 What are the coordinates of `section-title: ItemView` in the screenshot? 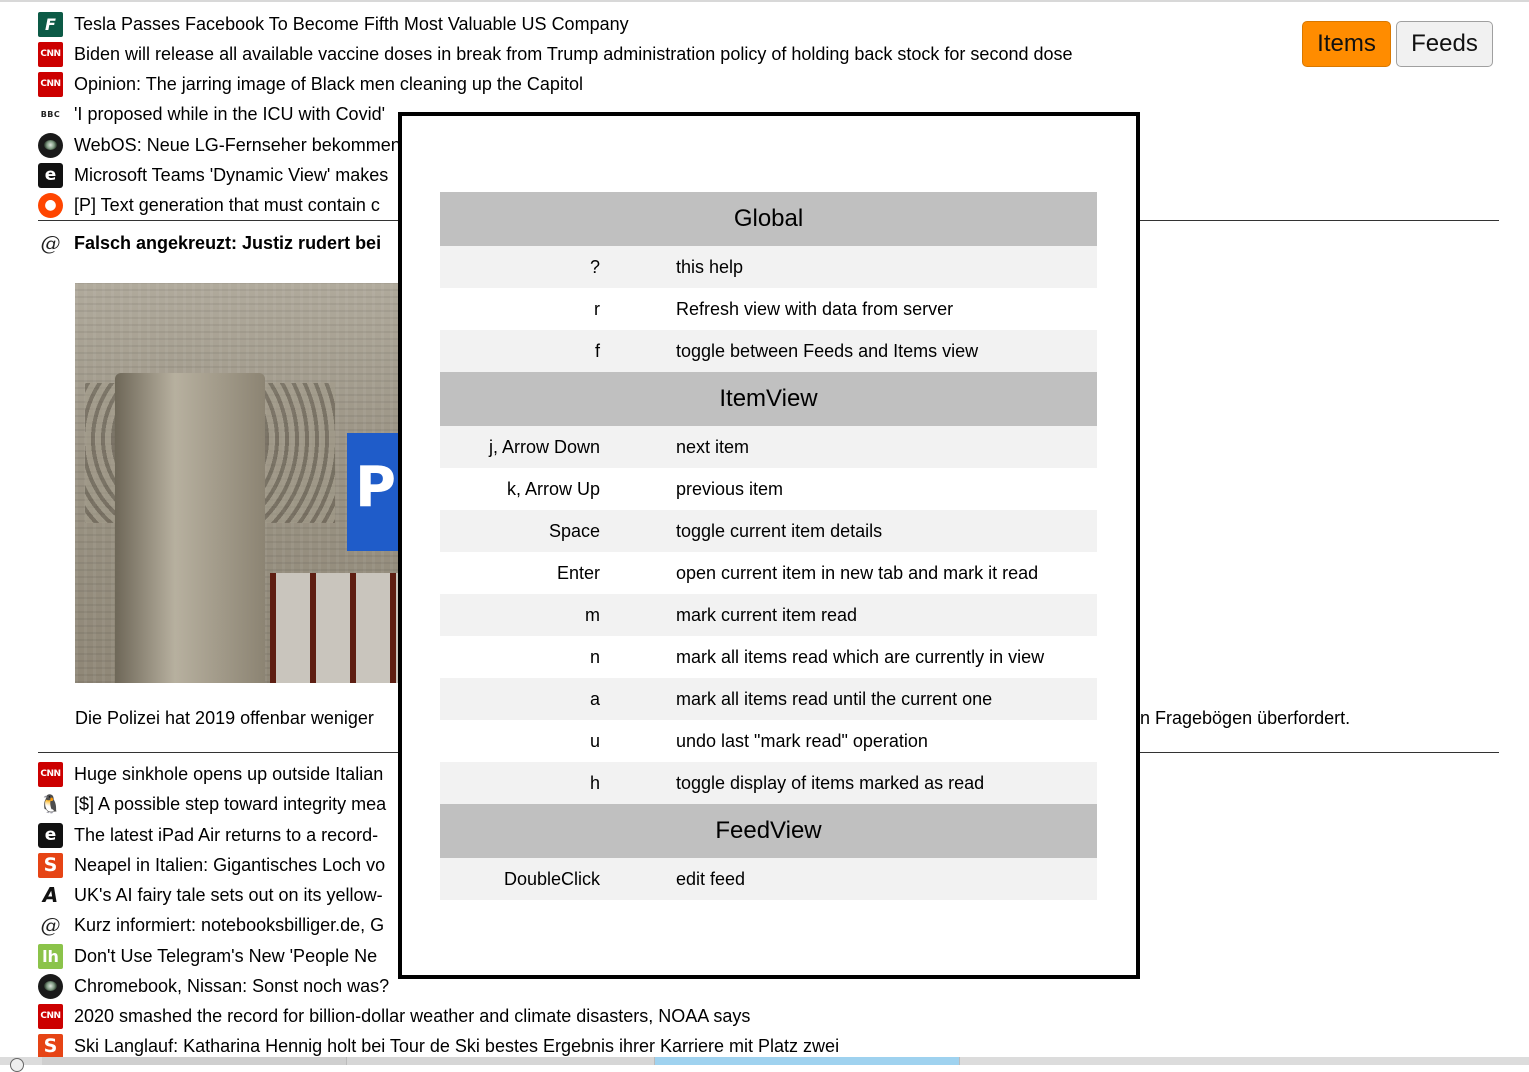 It's located at (768, 399).